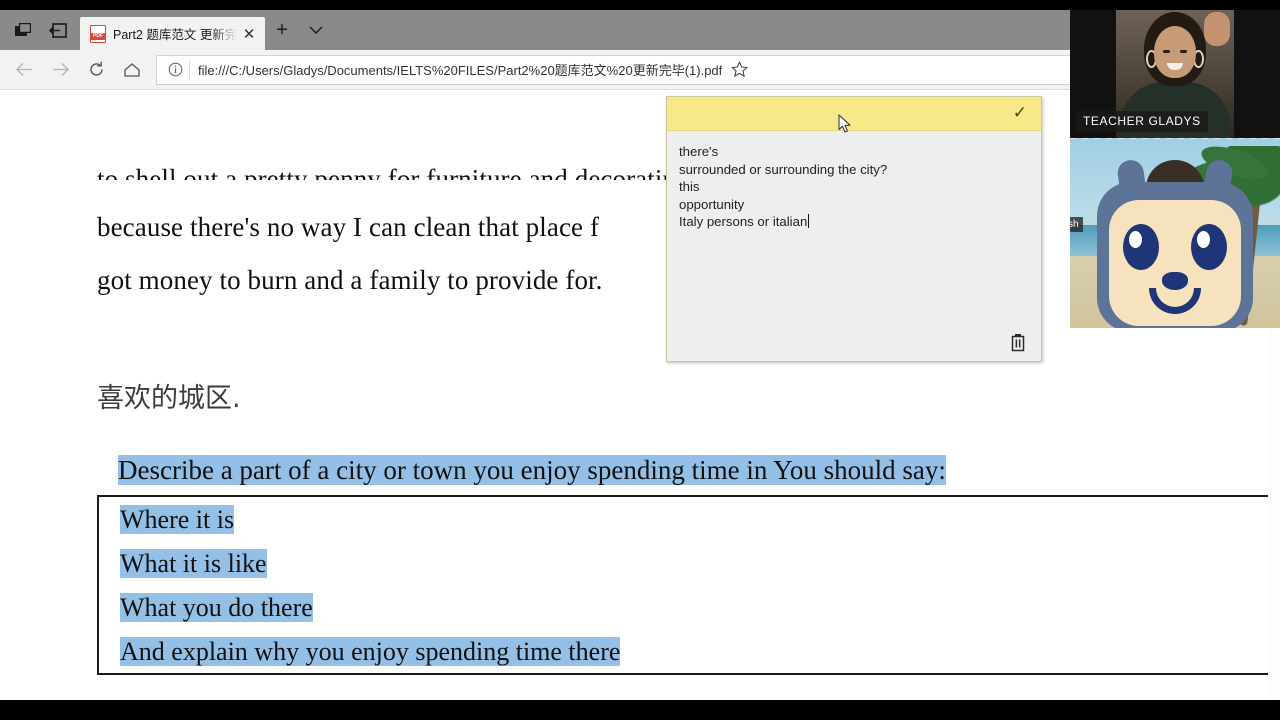 This screenshot has width=1280, height=720. I want to click on mascot-ear-left, so click(1132, 182).